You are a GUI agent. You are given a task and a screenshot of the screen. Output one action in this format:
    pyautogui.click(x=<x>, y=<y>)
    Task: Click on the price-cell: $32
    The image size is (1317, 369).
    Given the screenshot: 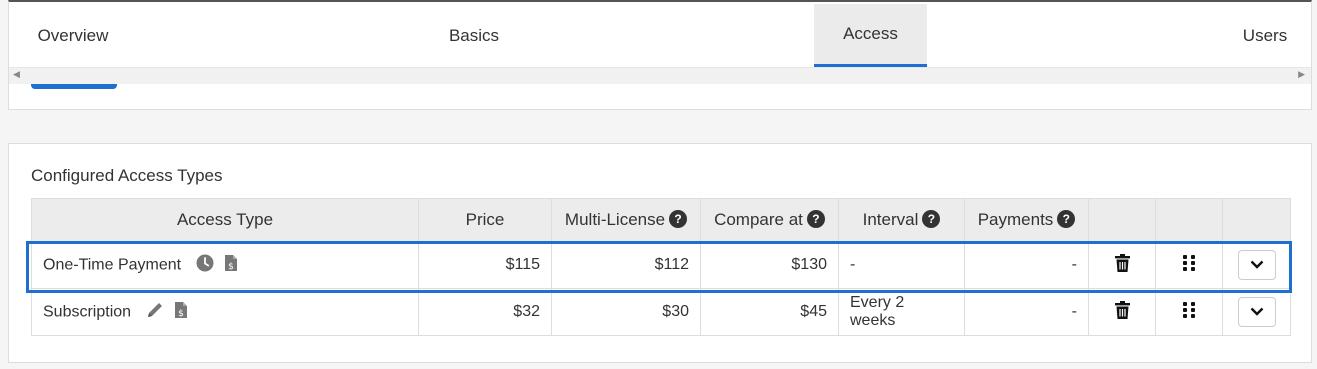 What is the action you would take?
    pyautogui.click(x=485, y=312)
    